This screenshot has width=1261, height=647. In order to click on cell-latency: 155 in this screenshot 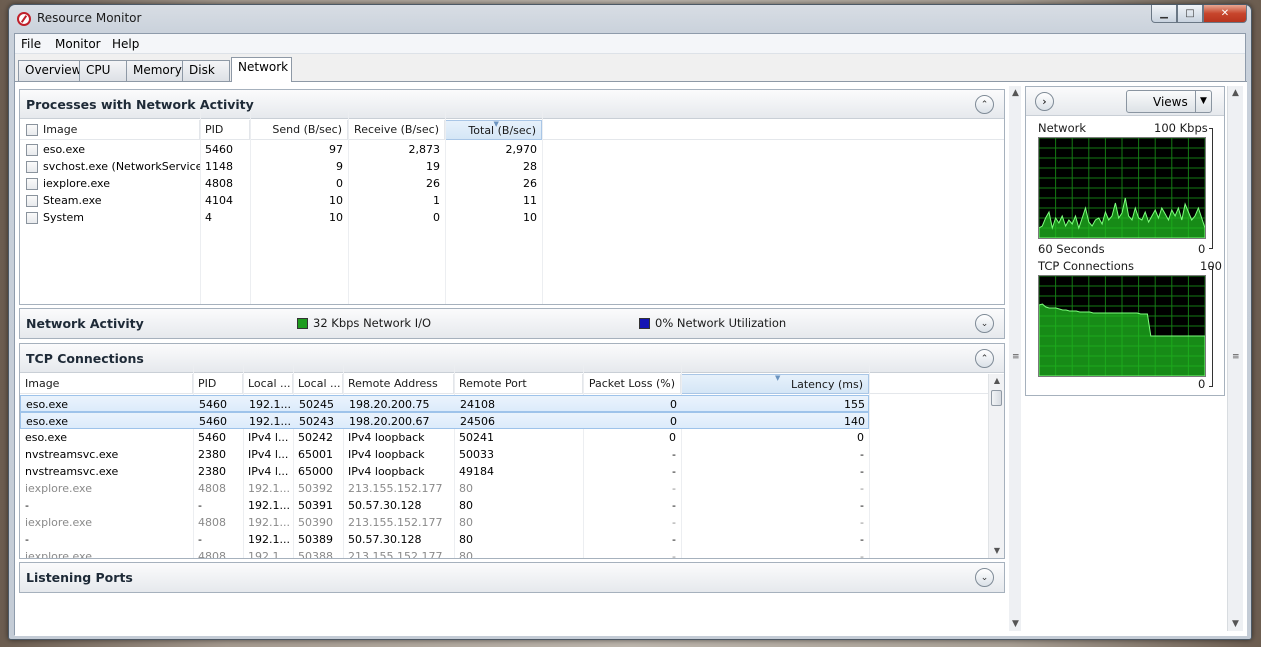, I will do `click(854, 404)`.